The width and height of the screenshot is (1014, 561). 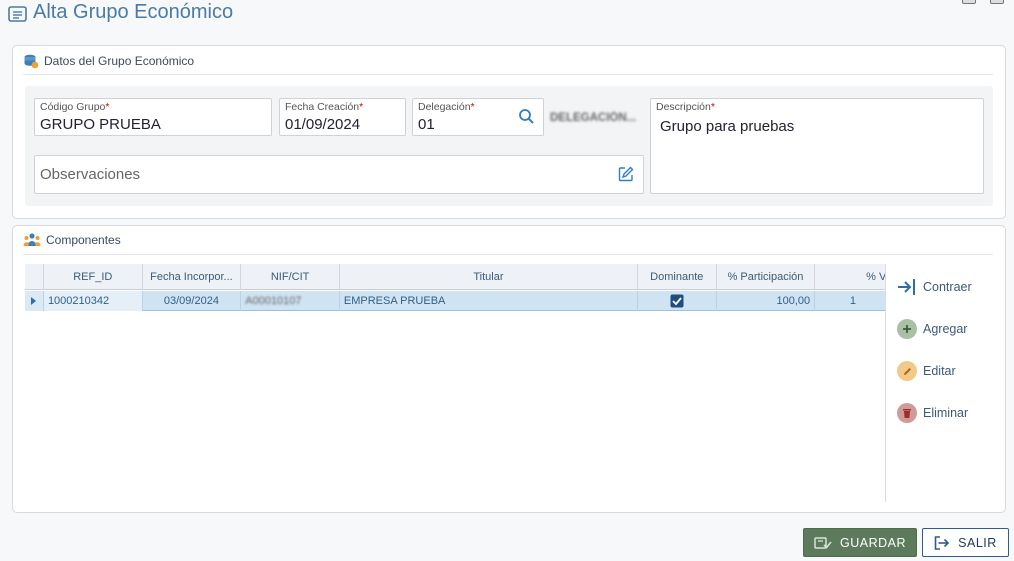 What do you see at coordinates (685, 107) in the screenshot?
I see `descripcion-label: Descripción*` at bounding box center [685, 107].